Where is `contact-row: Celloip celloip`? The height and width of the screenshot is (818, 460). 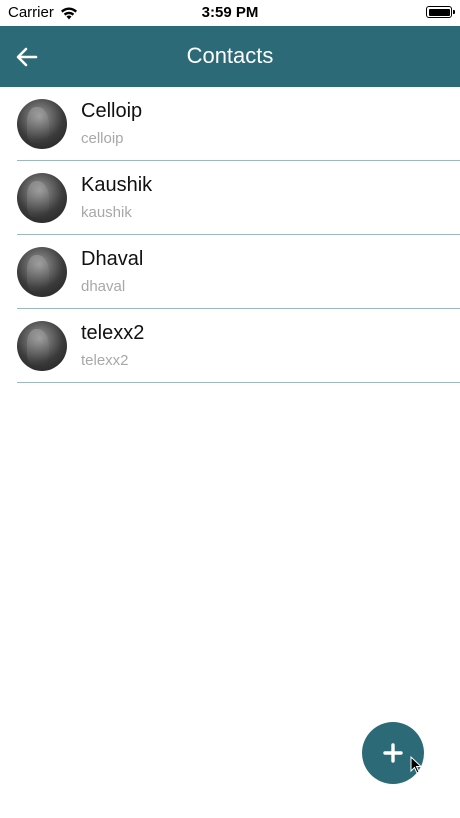 contact-row: Celloip celloip is located at coordinates (238, 124).